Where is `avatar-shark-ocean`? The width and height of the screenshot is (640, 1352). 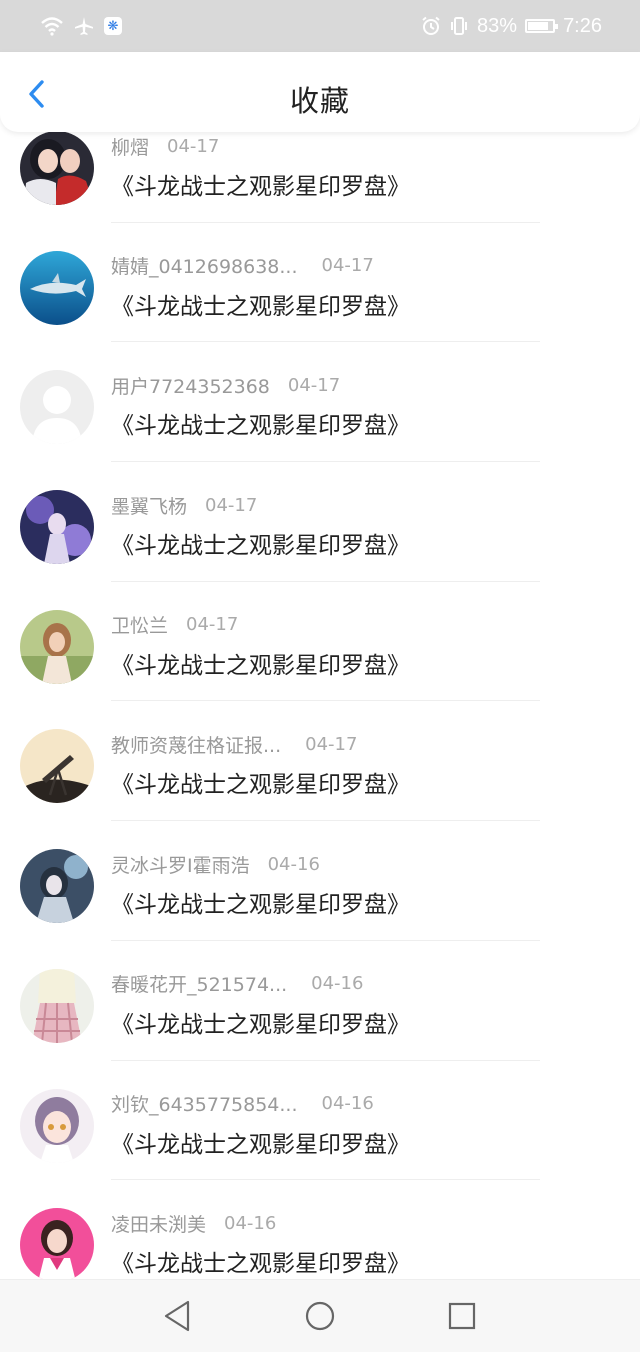
avatar-shark-ocean is located at coordinates (57, 287).